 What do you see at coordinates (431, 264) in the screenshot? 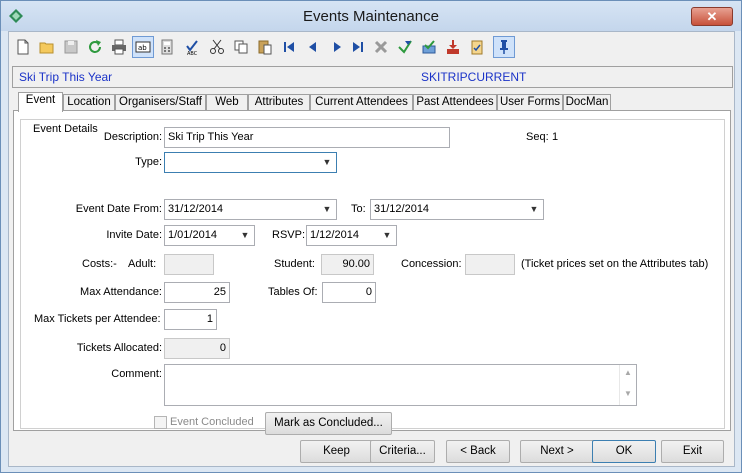
I see `concession-label: Concession:` at bounding box center [431, 264].